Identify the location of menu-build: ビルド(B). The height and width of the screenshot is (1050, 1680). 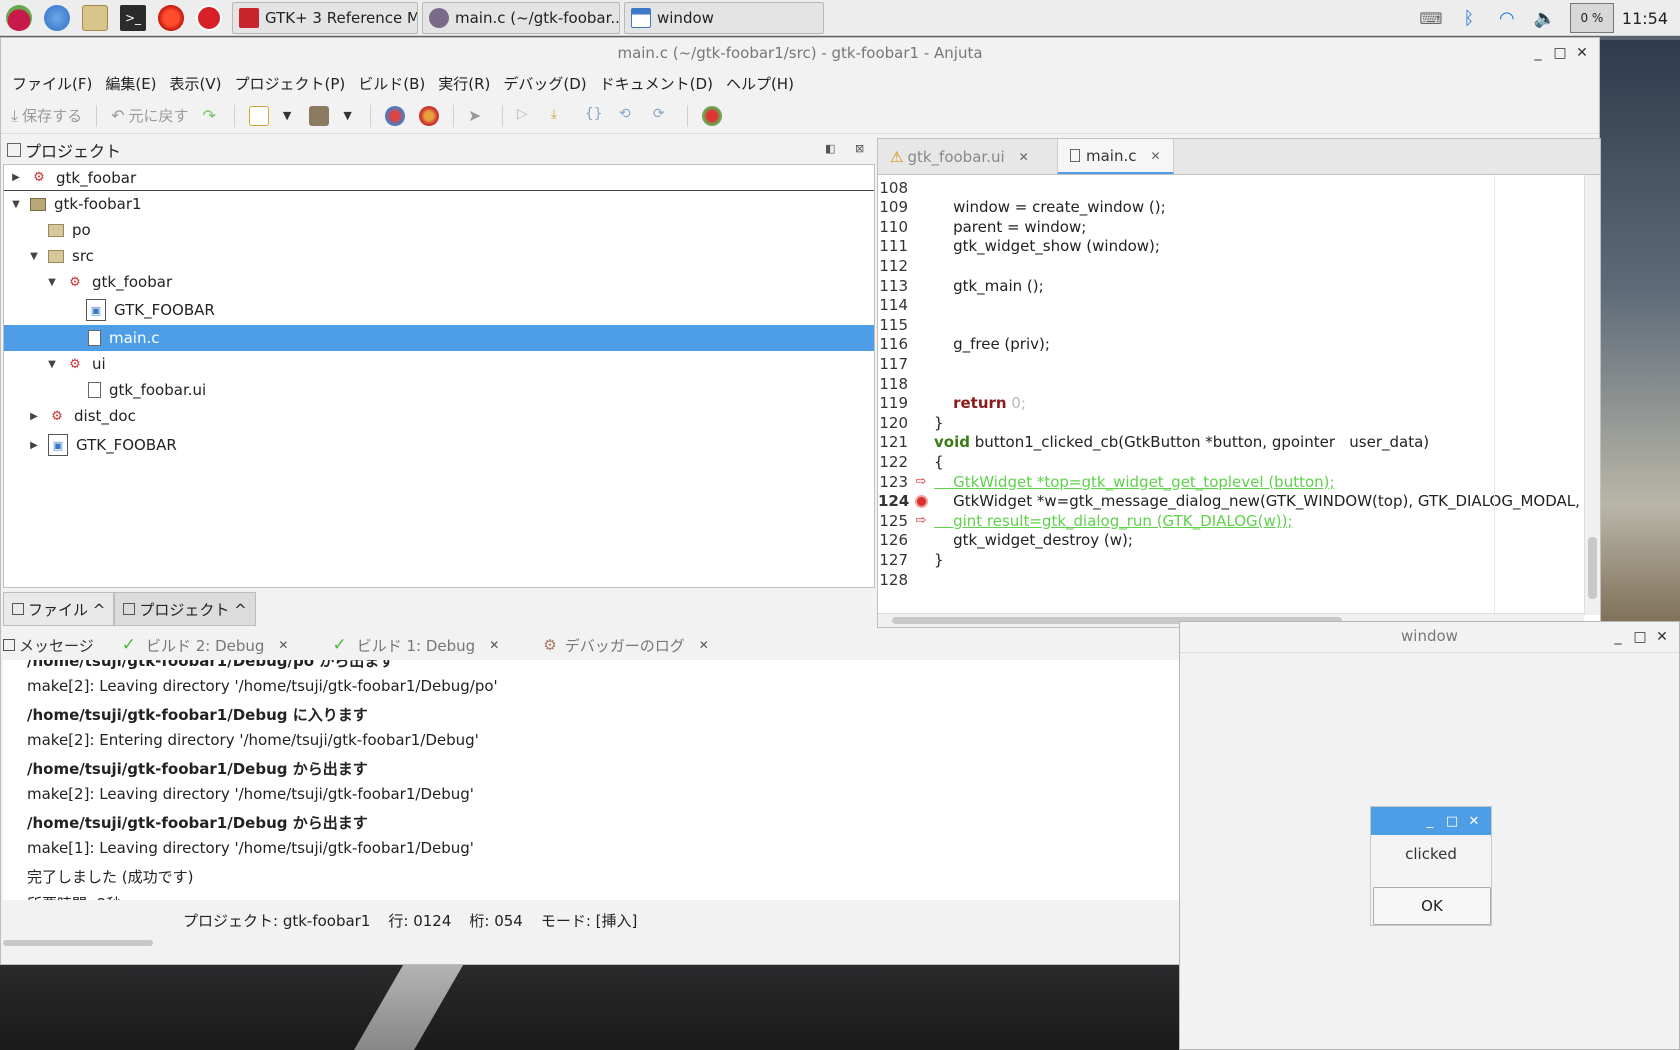
(391, 83).